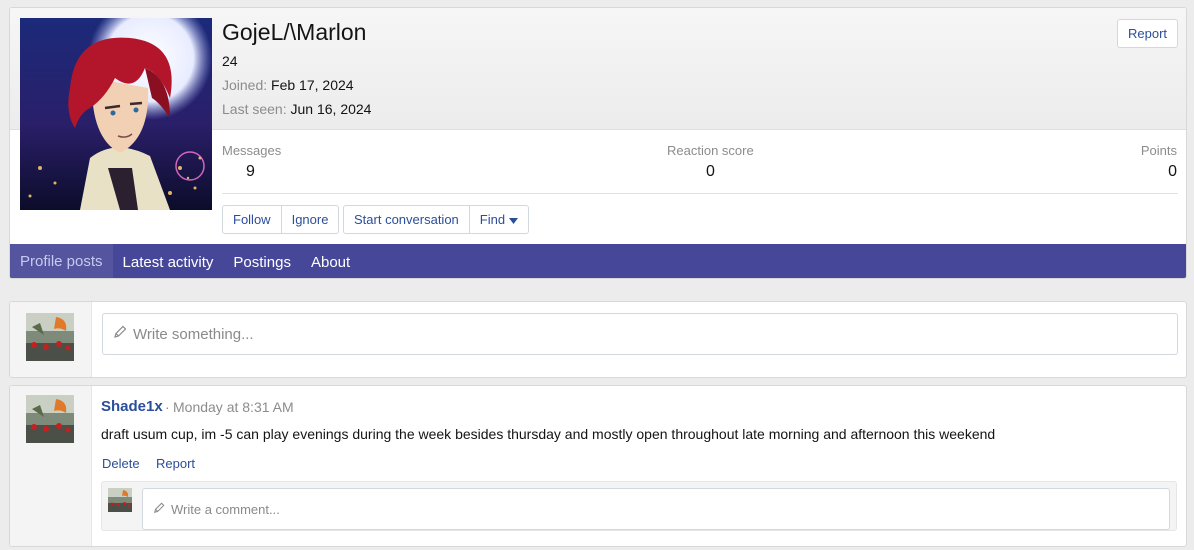 The image size is (1194, 550). I want to click on composer-avatar, so click(50, 337).